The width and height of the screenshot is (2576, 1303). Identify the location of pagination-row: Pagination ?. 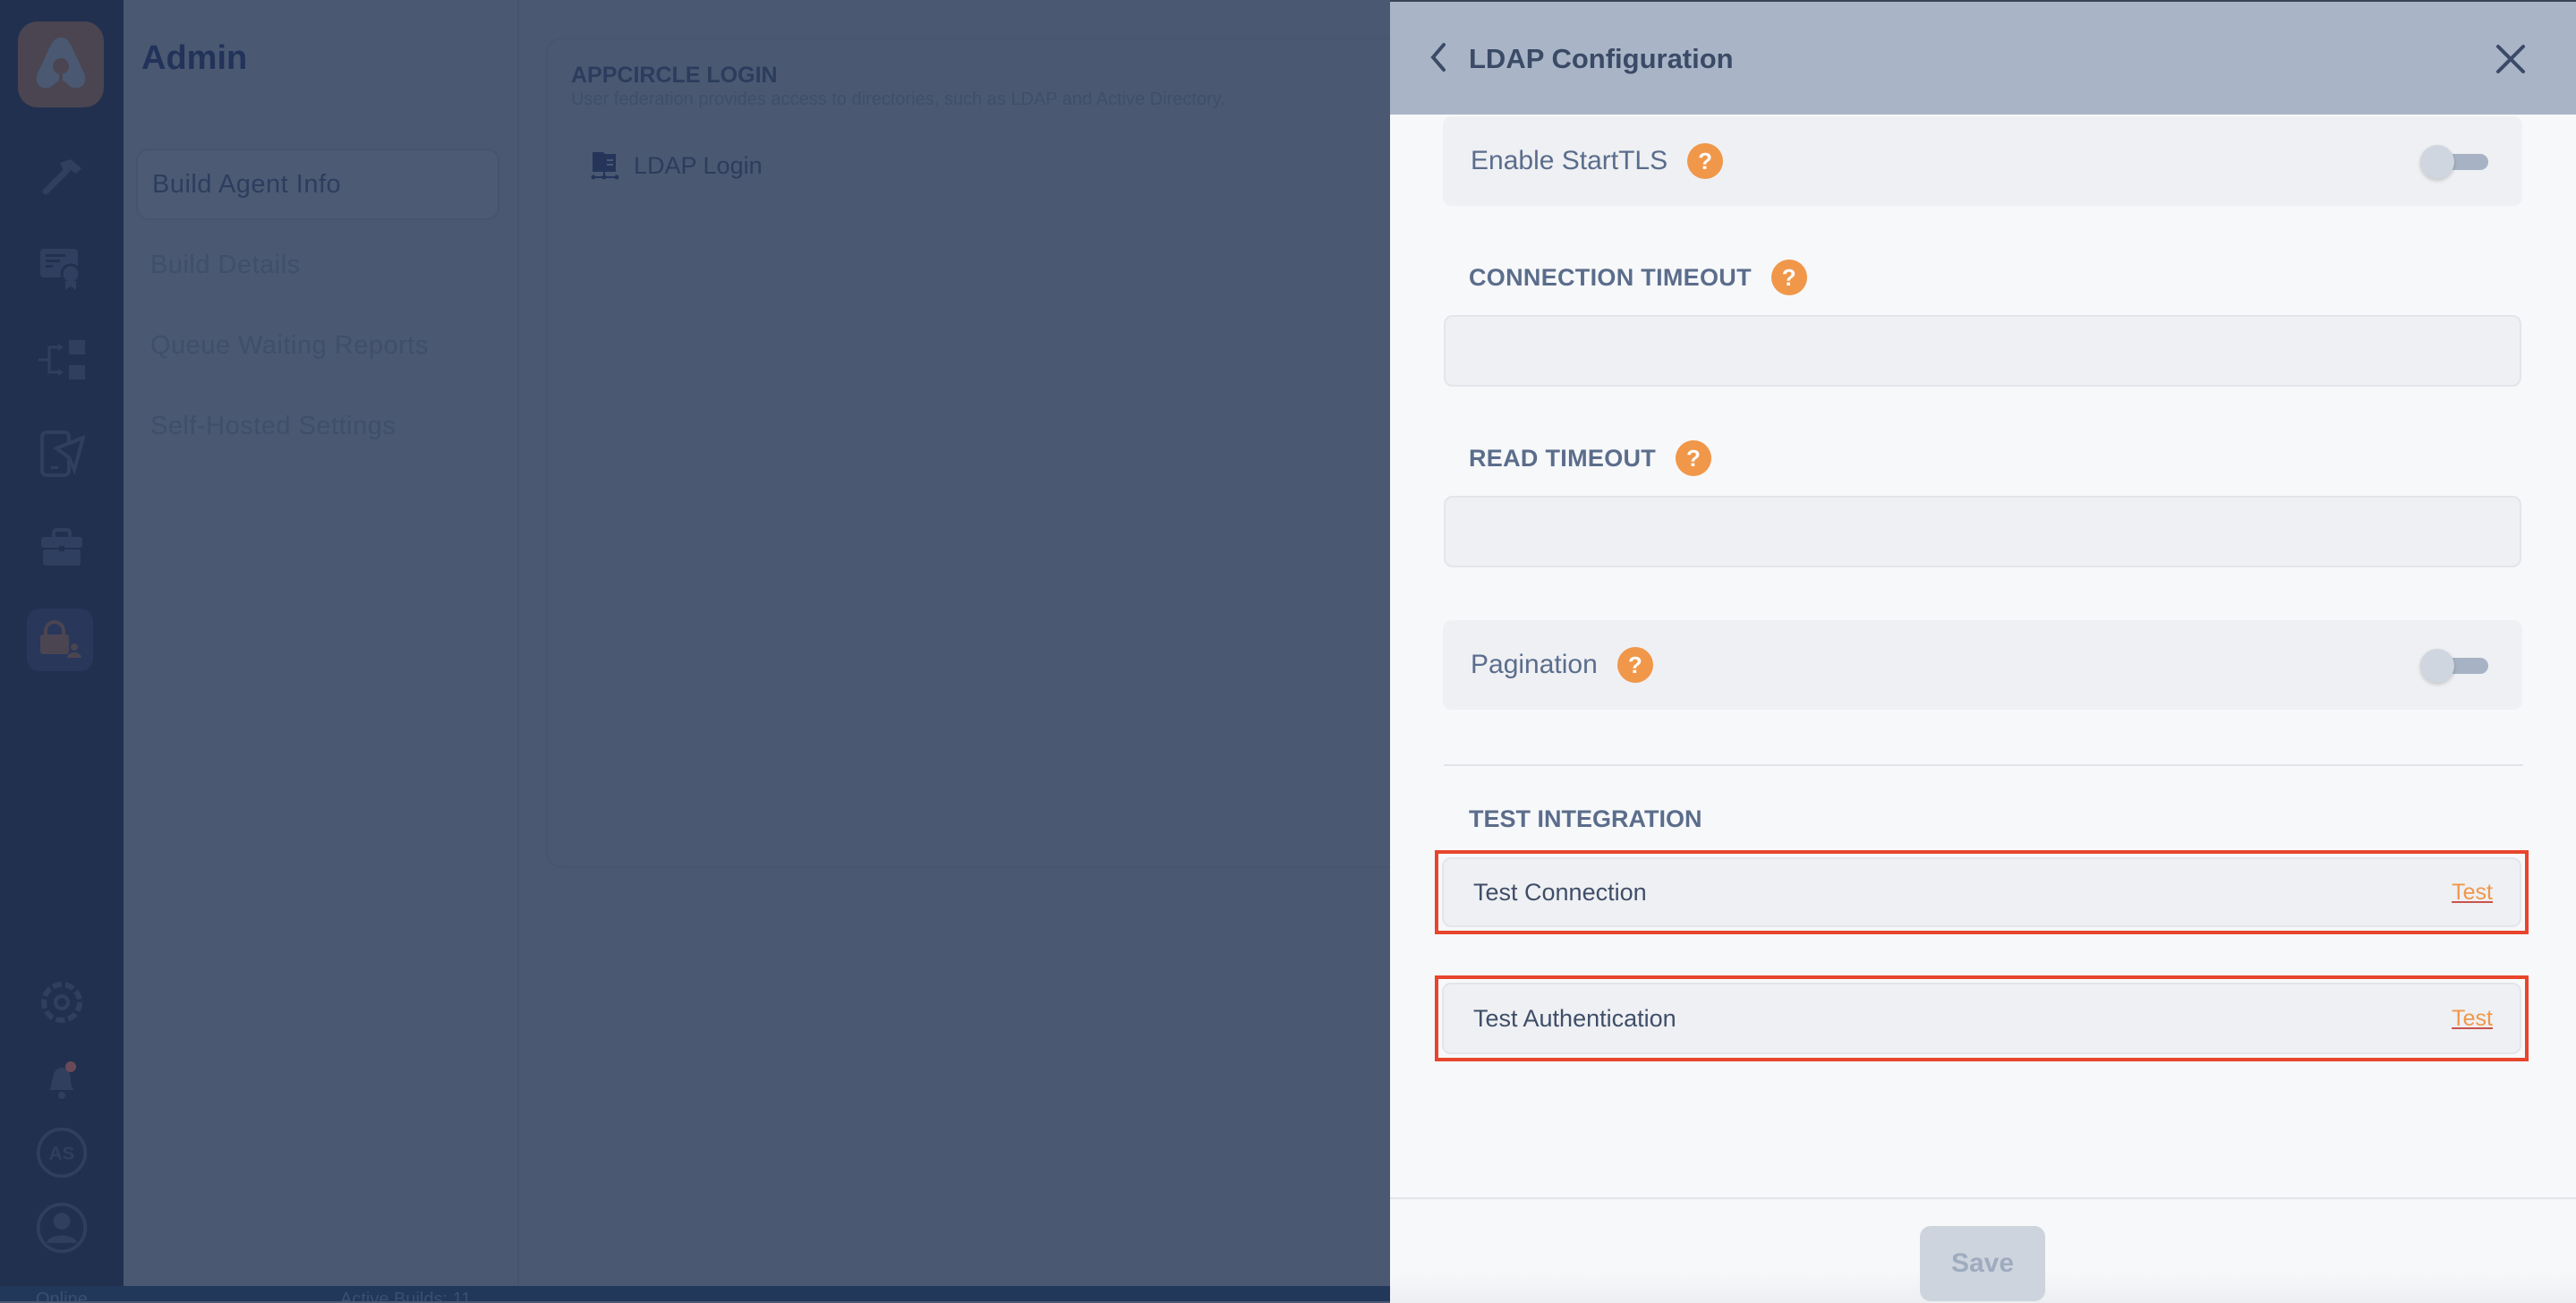
(1982, 665).